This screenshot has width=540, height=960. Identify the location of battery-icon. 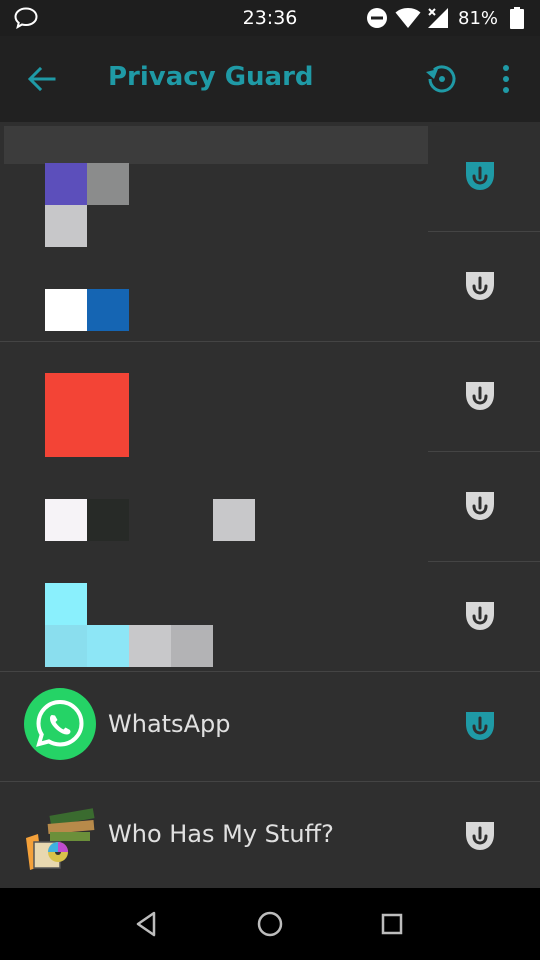
(517, 18).